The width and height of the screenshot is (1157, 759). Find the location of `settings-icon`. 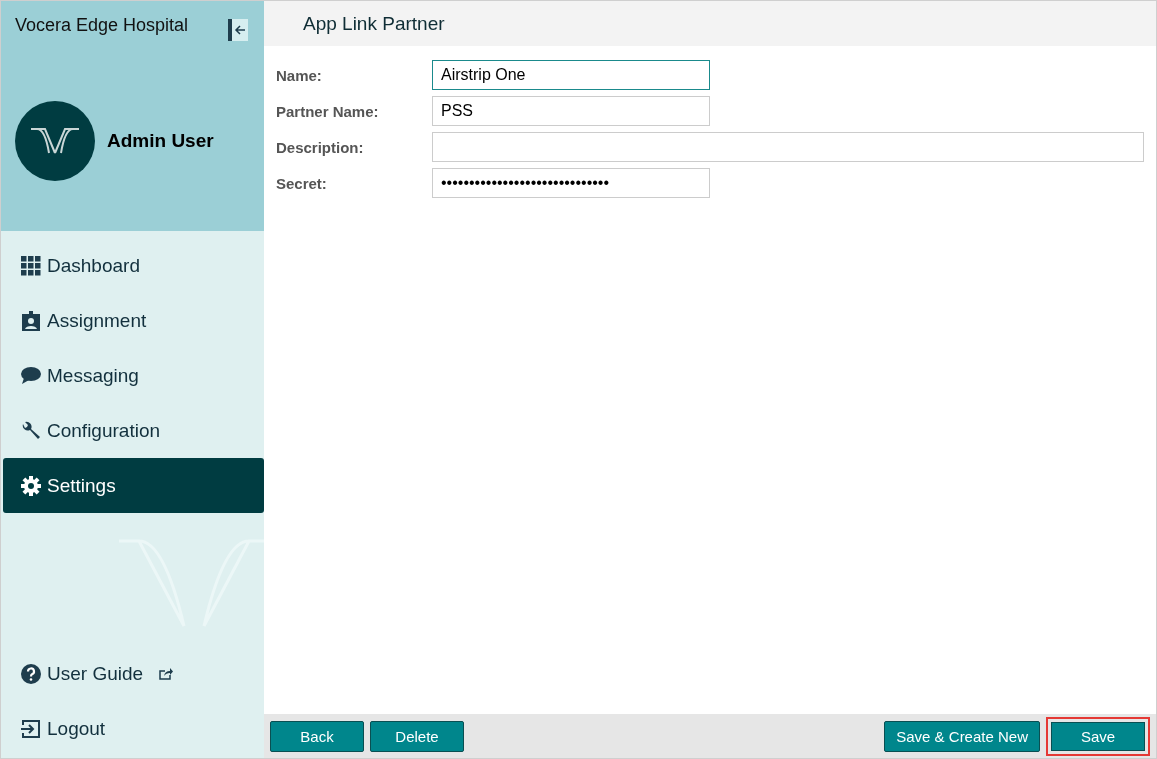

settings-icon is located at coordinates (31, 485).